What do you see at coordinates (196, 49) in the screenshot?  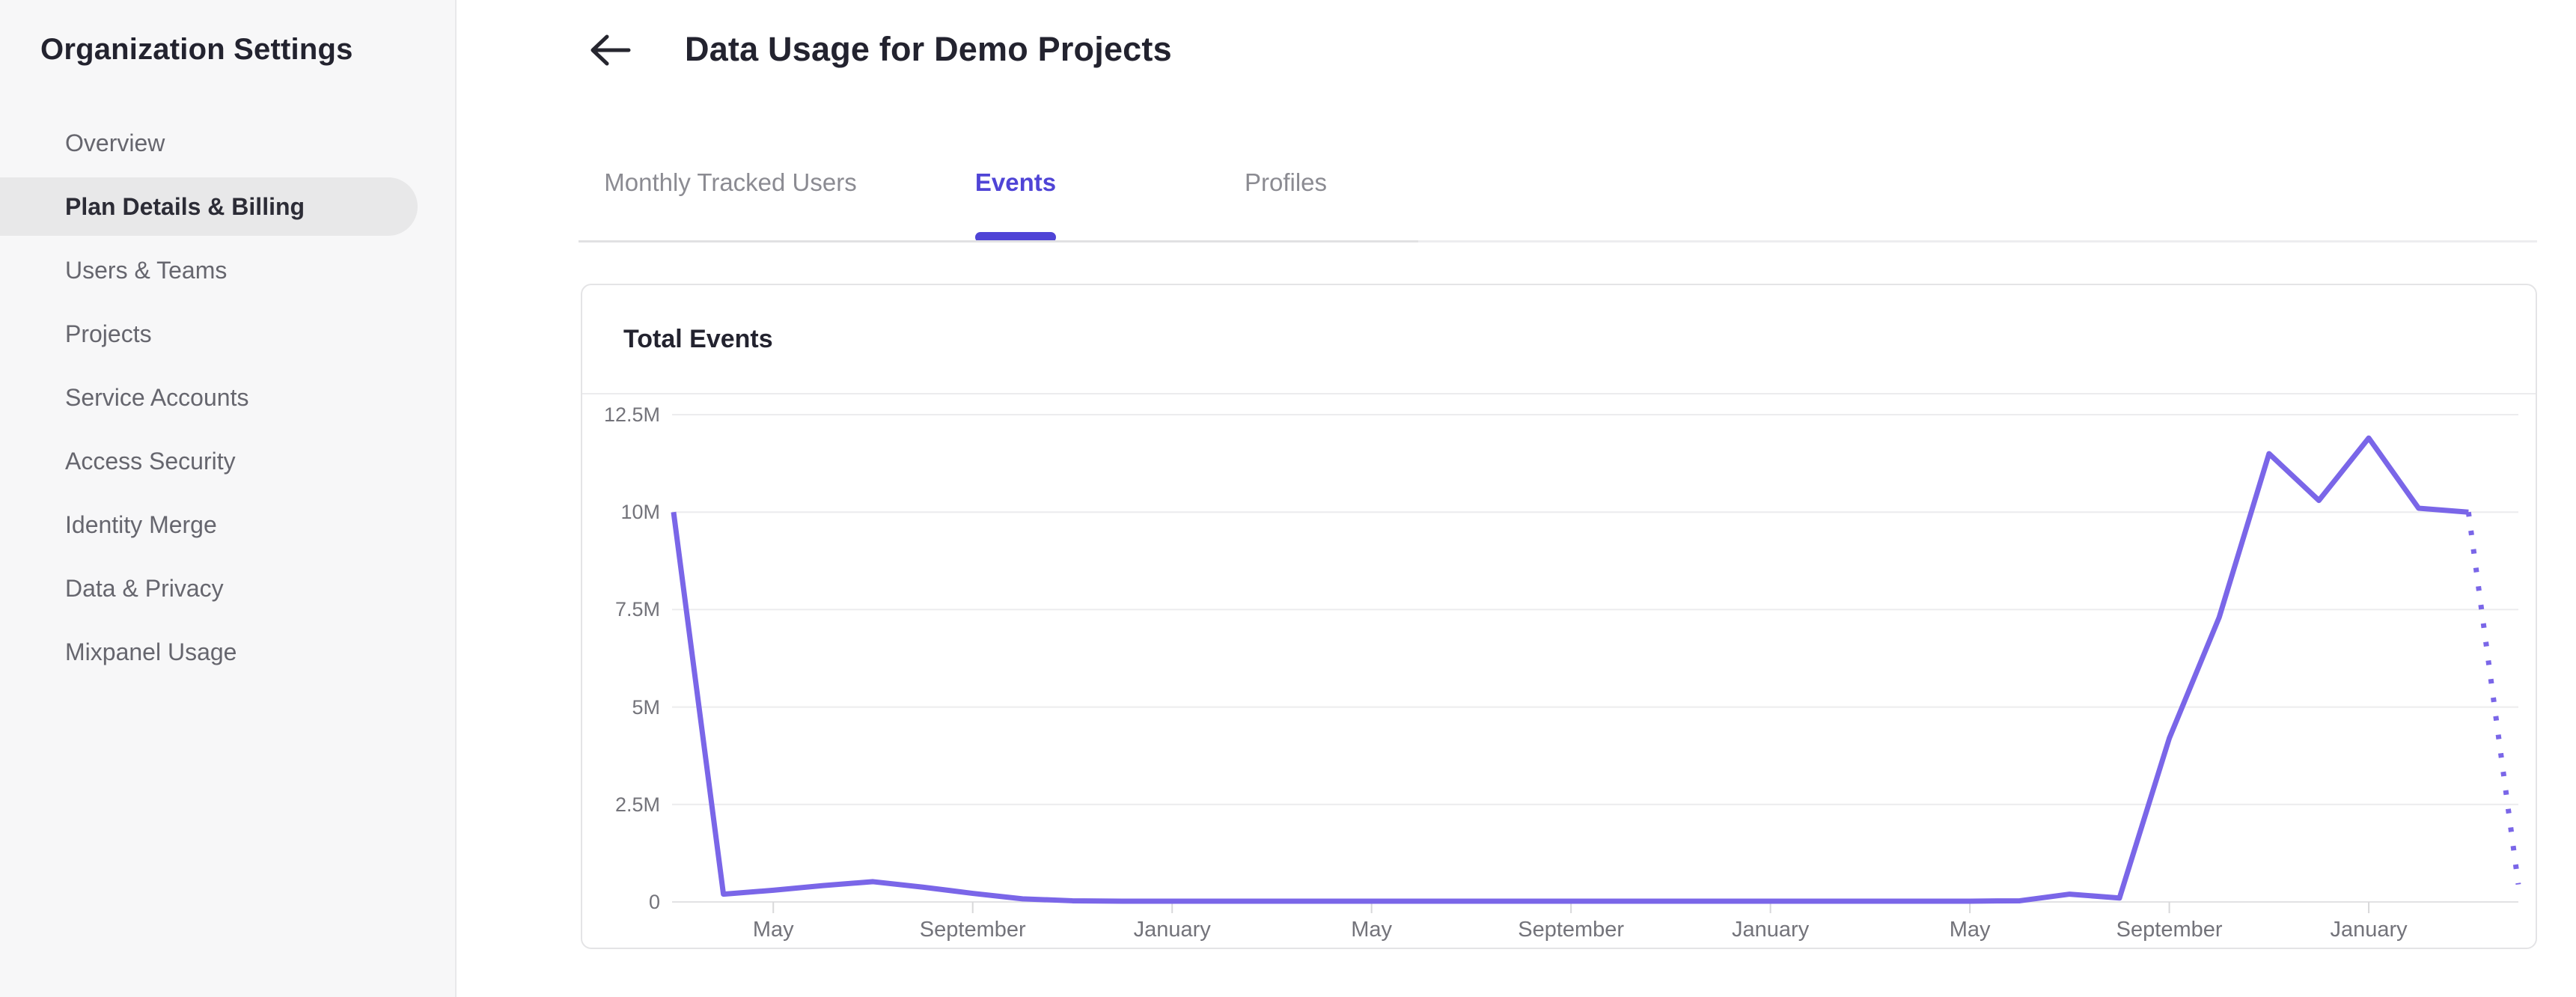 I see `sidebar-title: Organization Settings` at bounding box center [196, 49].